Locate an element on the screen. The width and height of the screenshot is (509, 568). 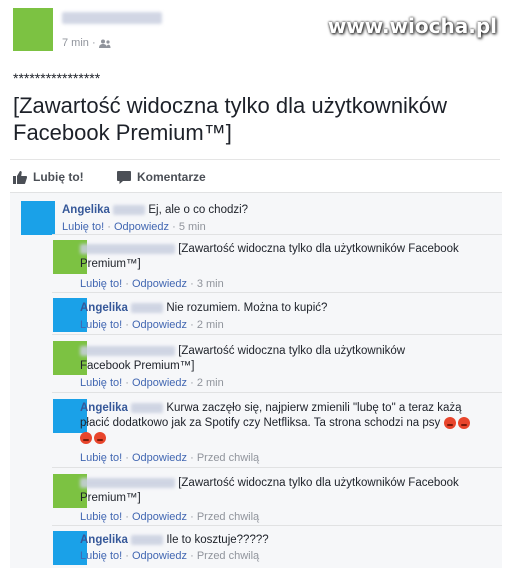
like-label: Lubię to! is located at coordinates (58, 177).